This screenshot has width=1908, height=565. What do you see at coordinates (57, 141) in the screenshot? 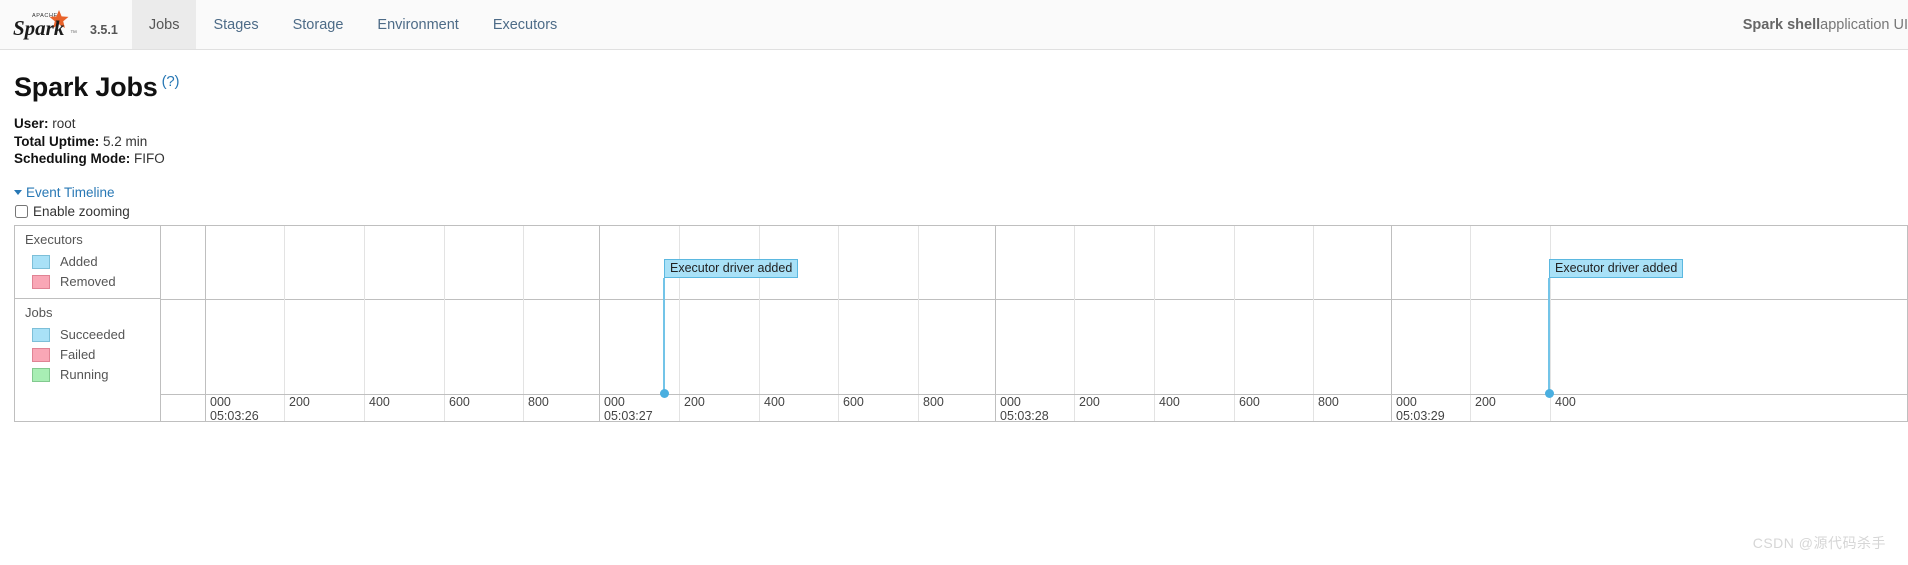
I see `summary-uptime-label: Total Uptime:` at bounding box center [57, 141].